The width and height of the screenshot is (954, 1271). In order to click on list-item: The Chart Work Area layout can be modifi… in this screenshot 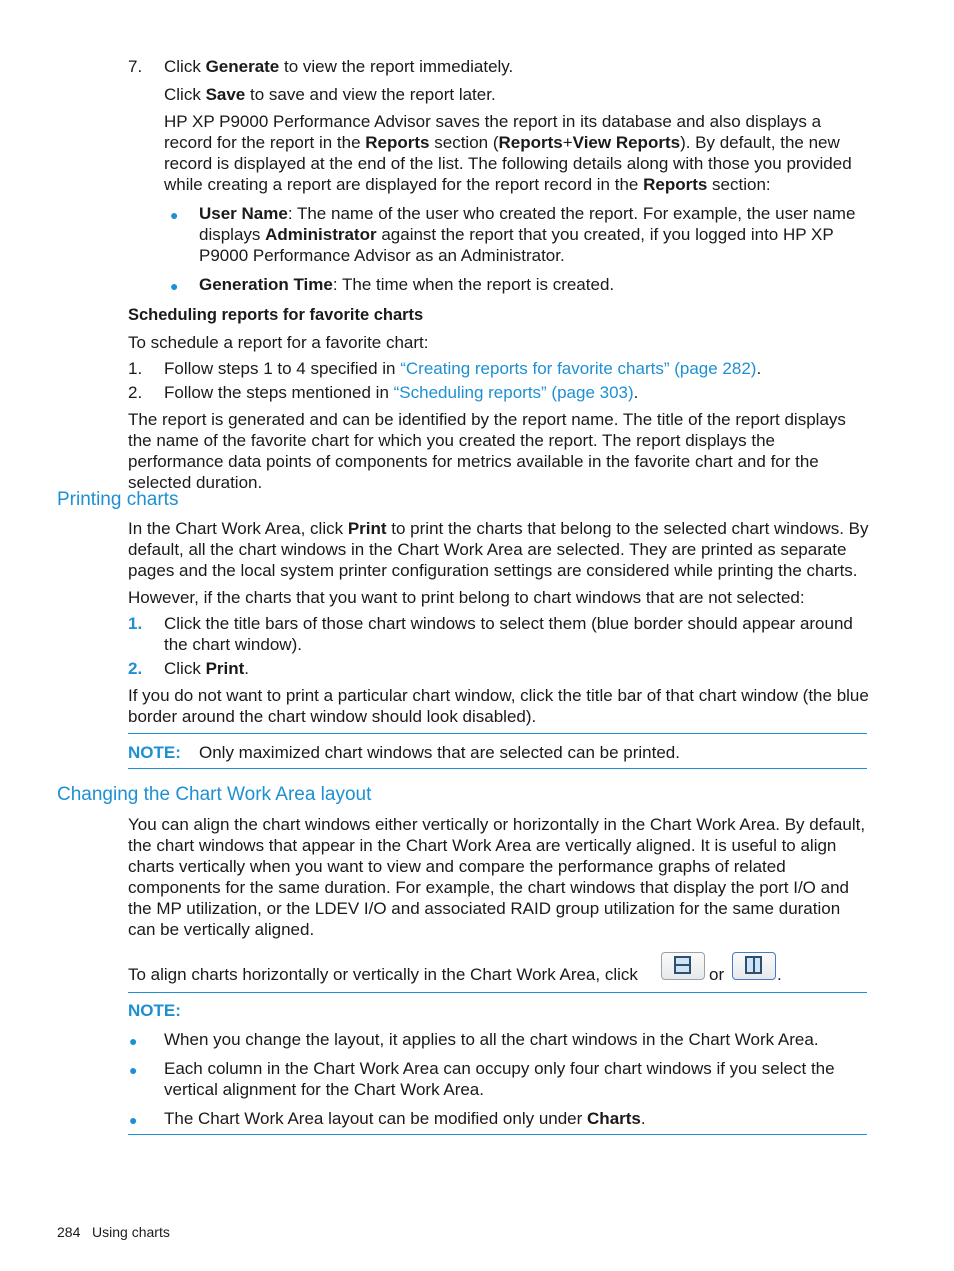, I will do `click(405, 1118)`.